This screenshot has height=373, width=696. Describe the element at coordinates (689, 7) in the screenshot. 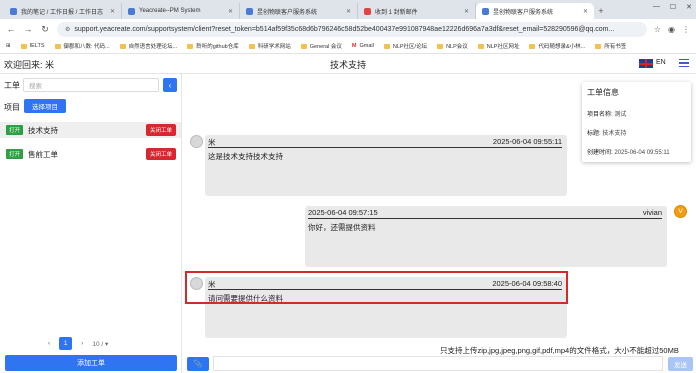

I see `close-window-icon: ✕` at that location.